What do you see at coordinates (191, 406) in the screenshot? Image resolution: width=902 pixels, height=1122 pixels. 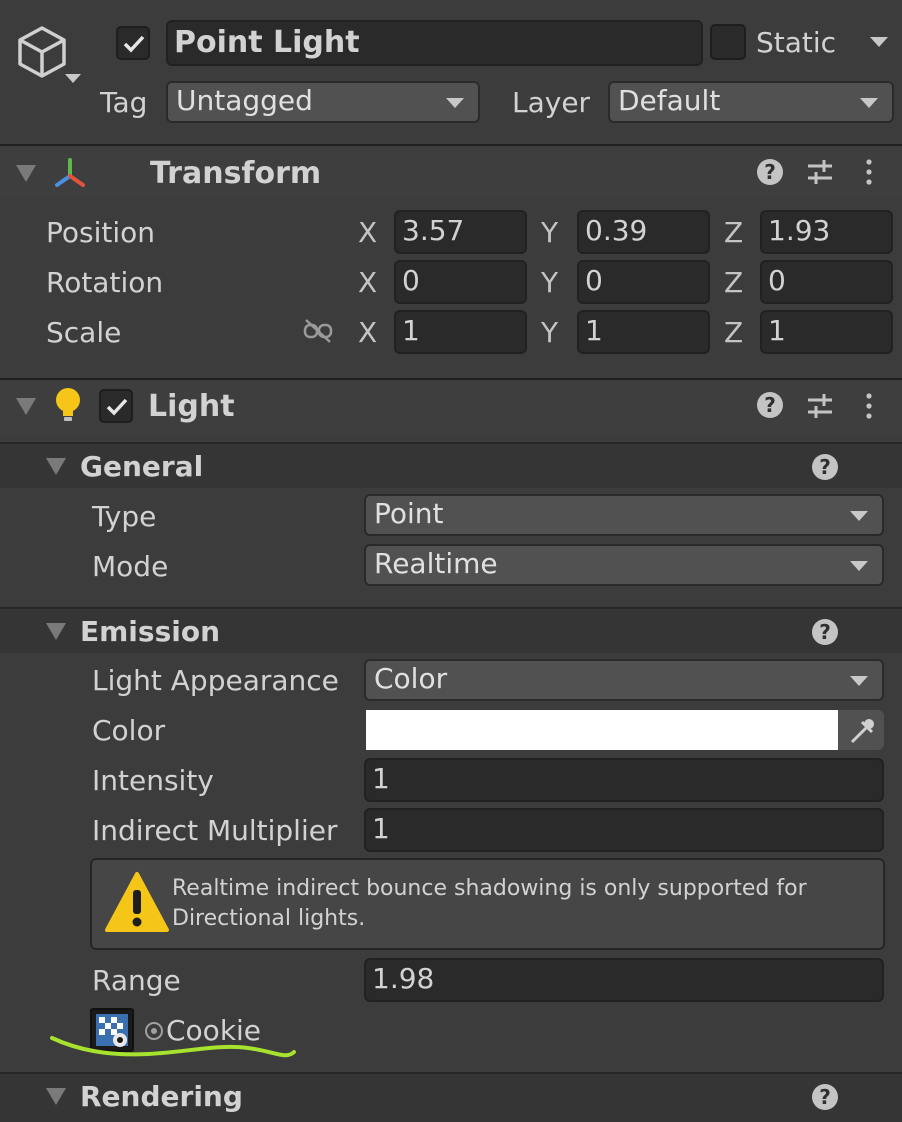 I see `light-title: Light` at bounding box center [191, 406].